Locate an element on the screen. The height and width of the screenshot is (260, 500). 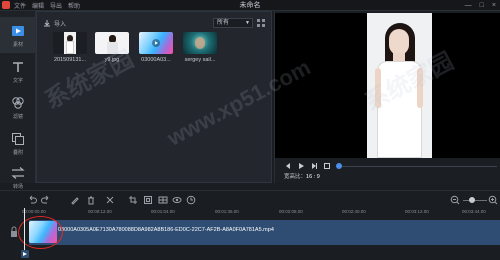
sidebar-item-overlay: 叠附 is located at coordinates (18, 143).